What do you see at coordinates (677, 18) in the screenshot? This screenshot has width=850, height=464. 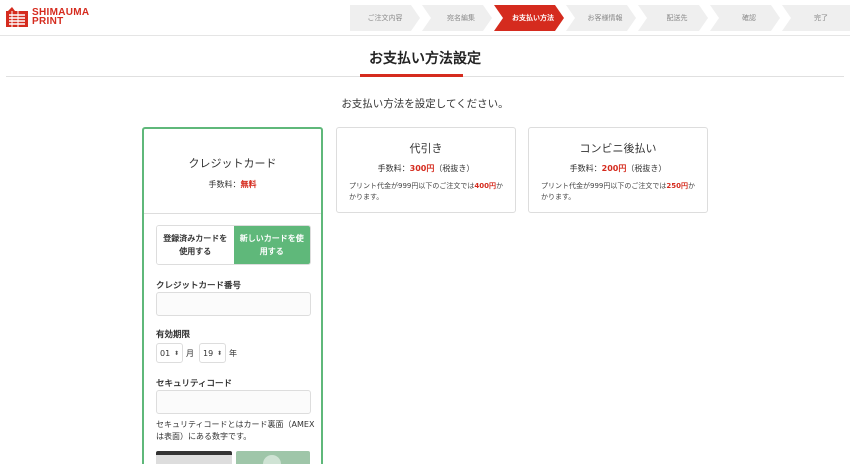 I see `step-label: 配送先` at bounding box center [677, 18].